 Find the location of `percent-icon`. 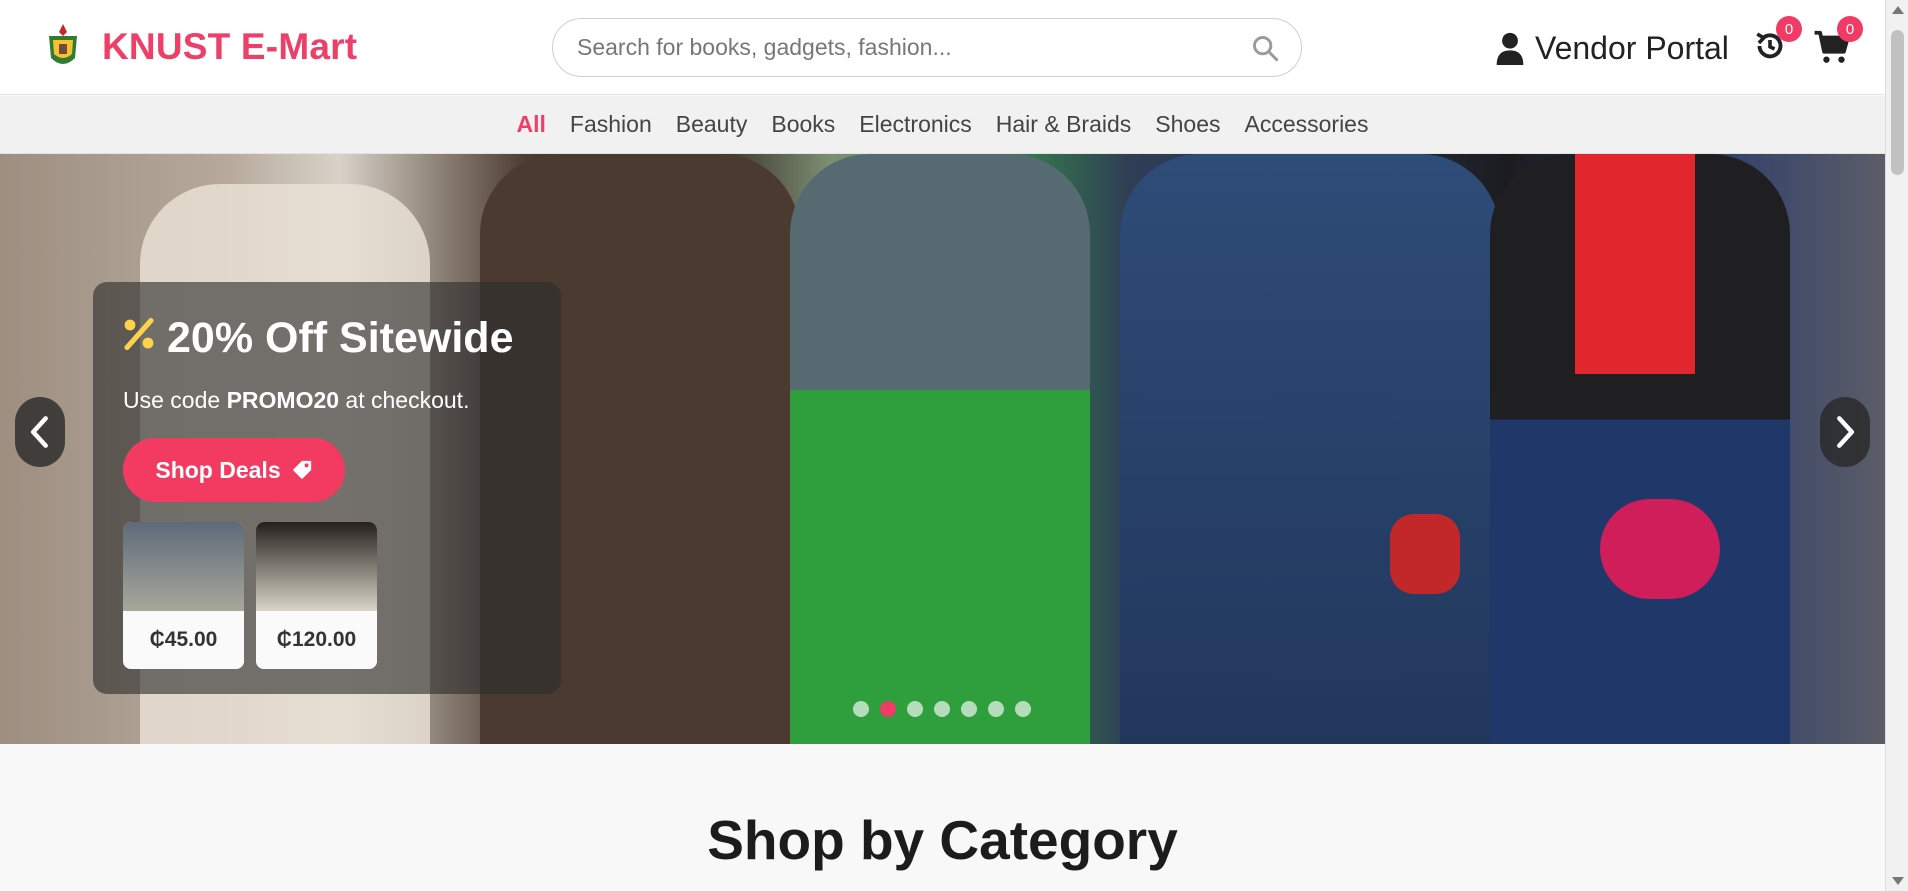

percent-icon is located at coordinates (139, 339).